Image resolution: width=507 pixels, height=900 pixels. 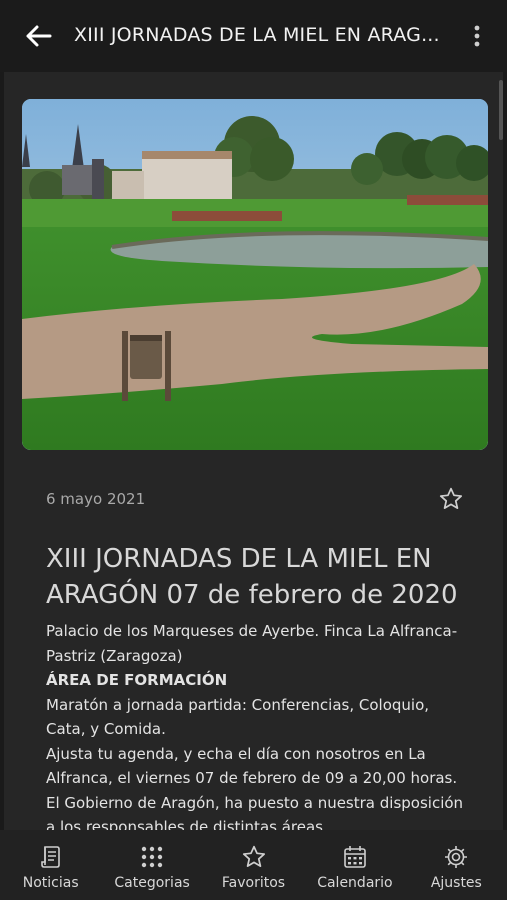 I want to click on nav-item-categorias: Categorias, so click(x=151, y=865).